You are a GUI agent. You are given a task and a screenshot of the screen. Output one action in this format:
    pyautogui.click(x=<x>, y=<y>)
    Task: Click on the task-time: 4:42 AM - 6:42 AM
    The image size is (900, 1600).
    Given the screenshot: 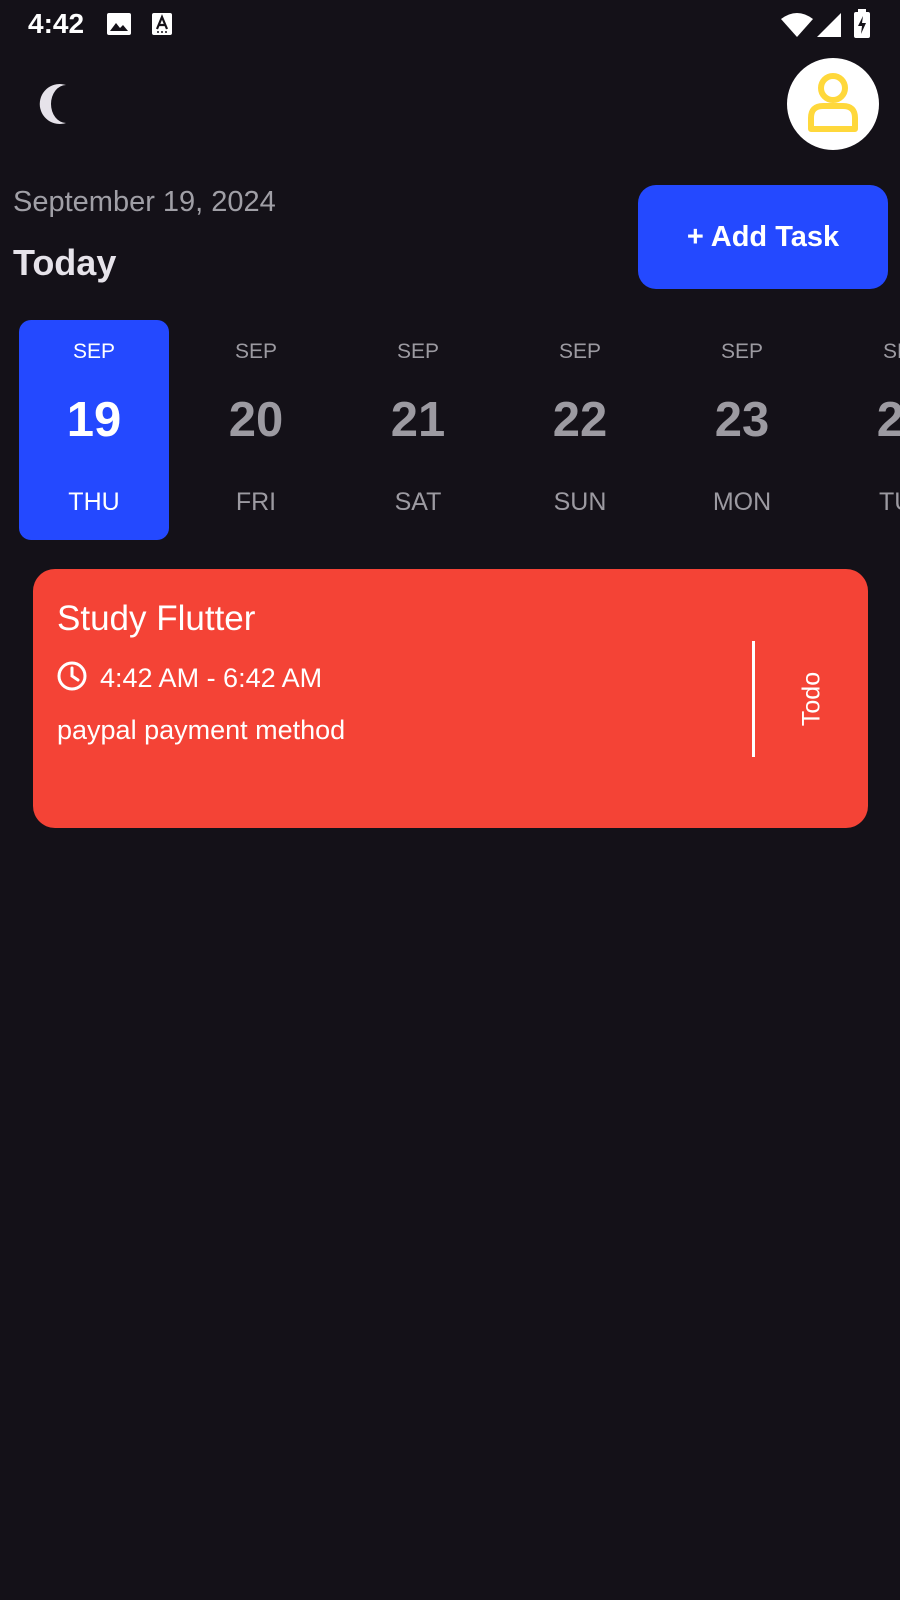 What is the action you would take?
    pyautogui.click(x=211, y=677)
    